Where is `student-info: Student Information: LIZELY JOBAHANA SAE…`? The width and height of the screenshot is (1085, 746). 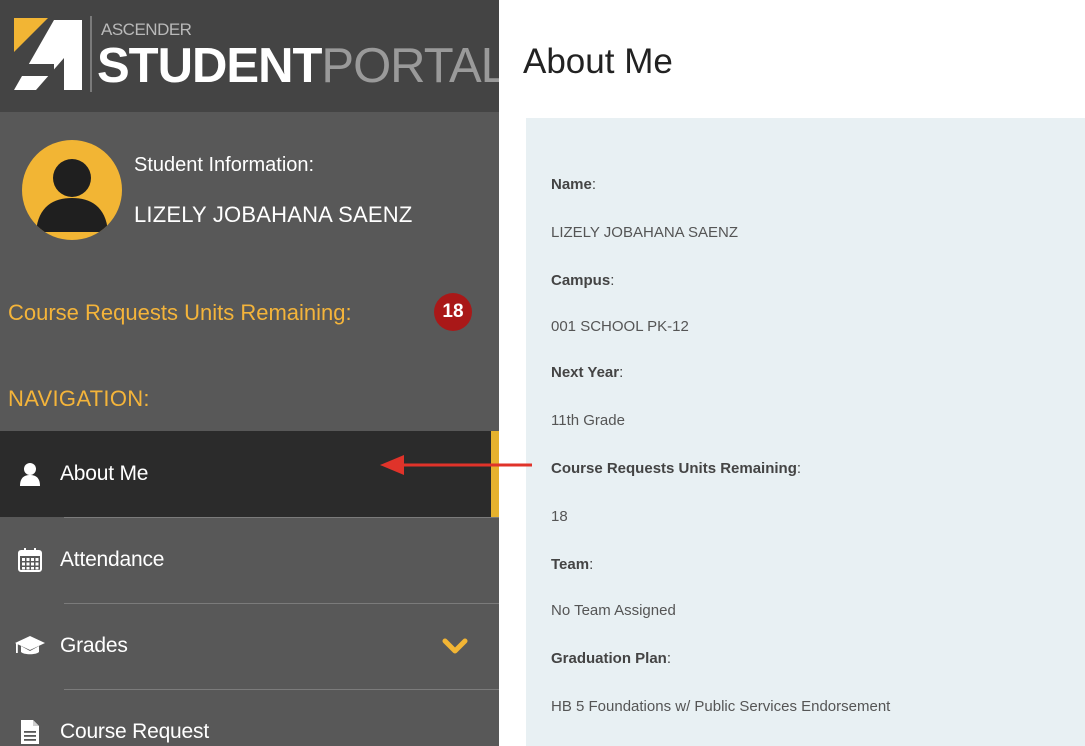 student-info: Student Information: LIZELY JOBAHANA SAE… is located at coordinates (249, 182).